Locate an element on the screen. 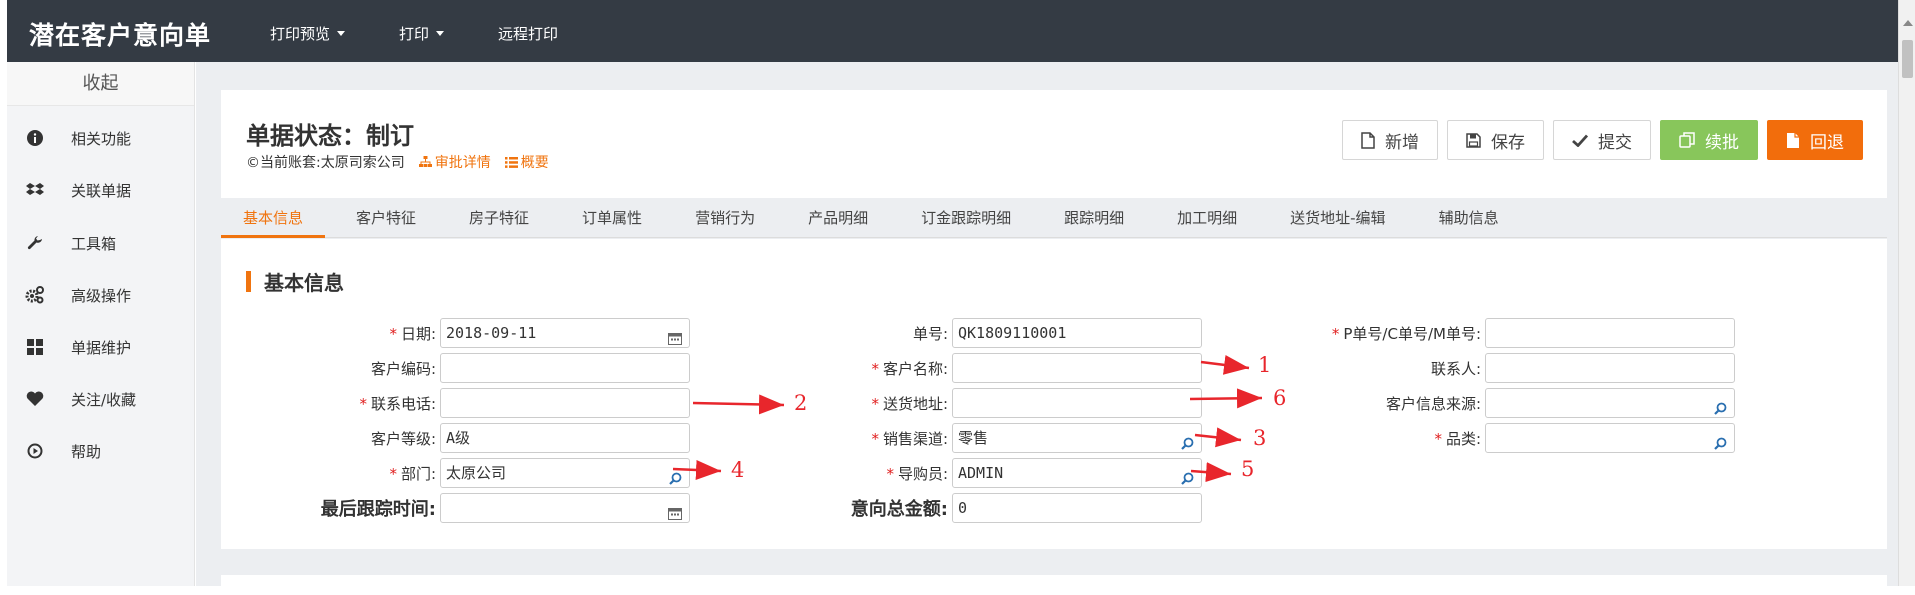 This screenshot has width=1915, height=595. sidebar-item-label: 相关功能 is located at coordinates (101, 138).